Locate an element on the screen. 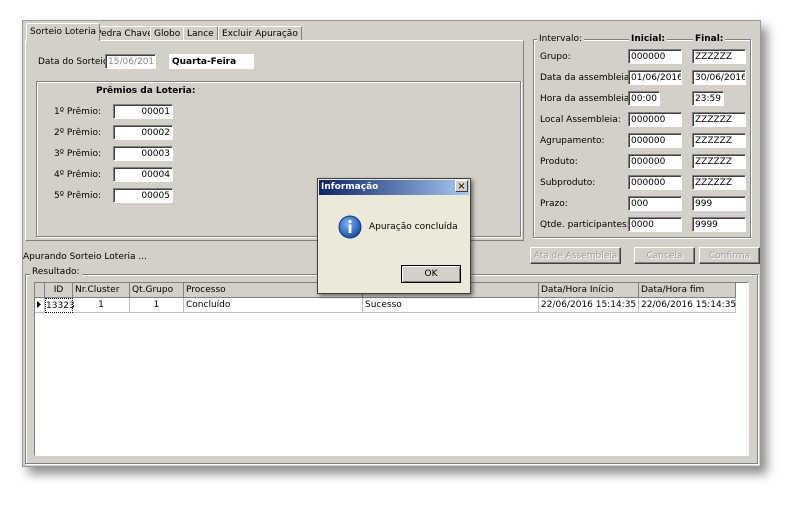  local-assembleia-label: Local Assembleia: is located at coordinates (580, 120).